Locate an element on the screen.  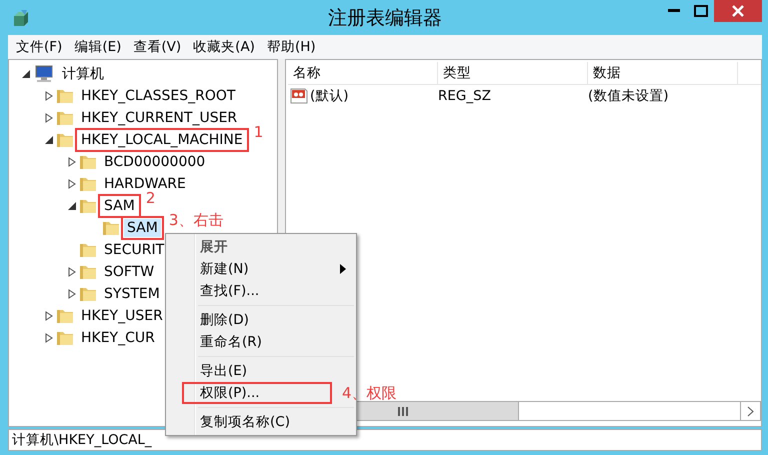
maximize-icon is located at coordinates (701, 11).